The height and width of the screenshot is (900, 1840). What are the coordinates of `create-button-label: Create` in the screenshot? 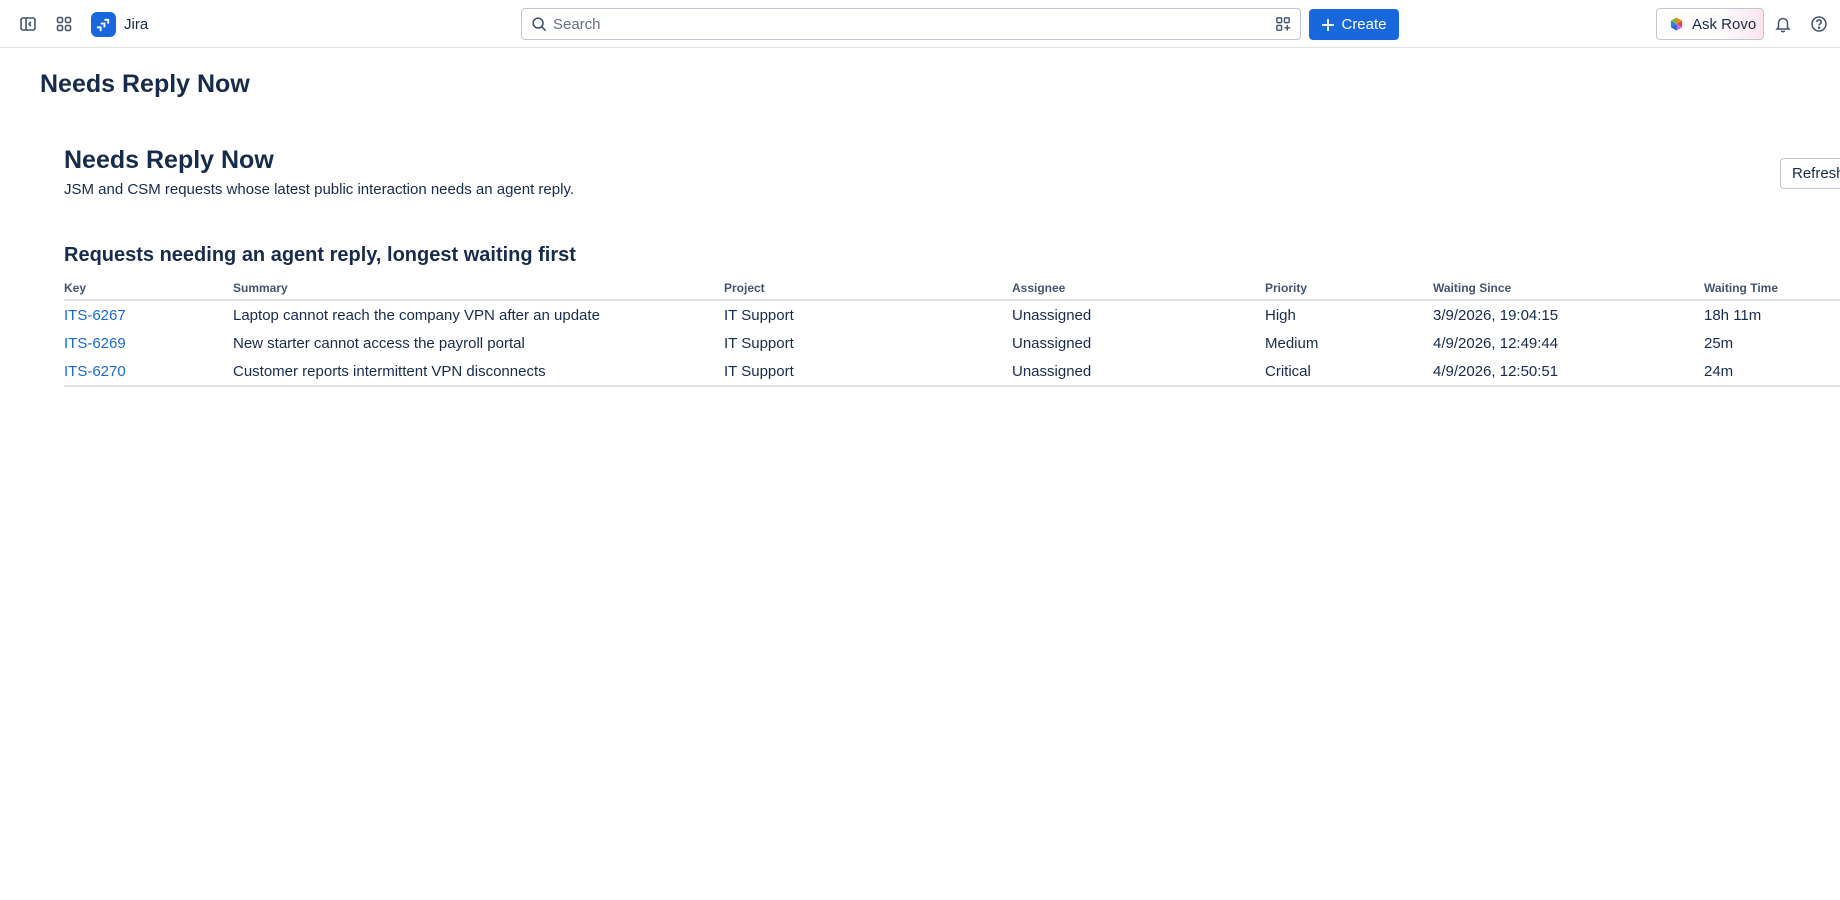 It's located at (1364, 24).